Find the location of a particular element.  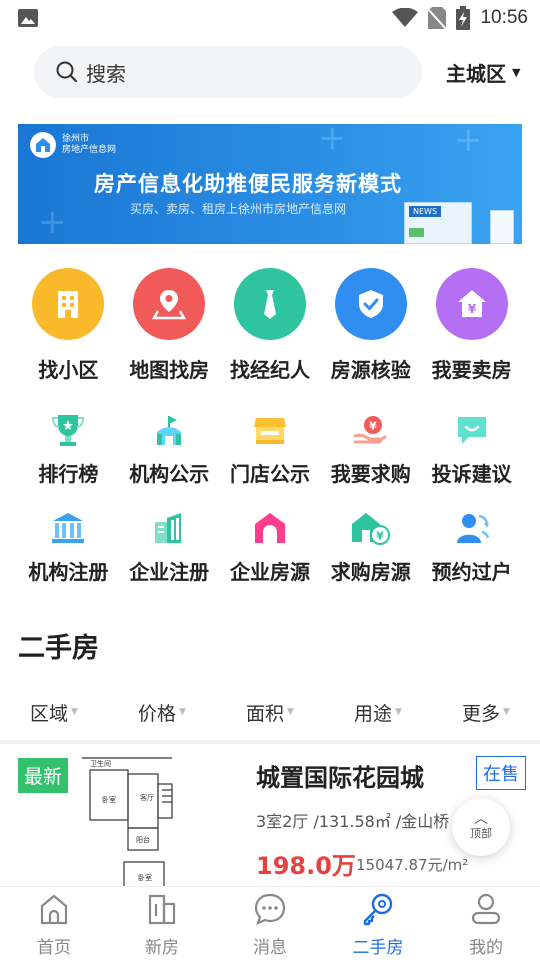

floorplan-label: 客厅 is located at coordinates (147, 797).